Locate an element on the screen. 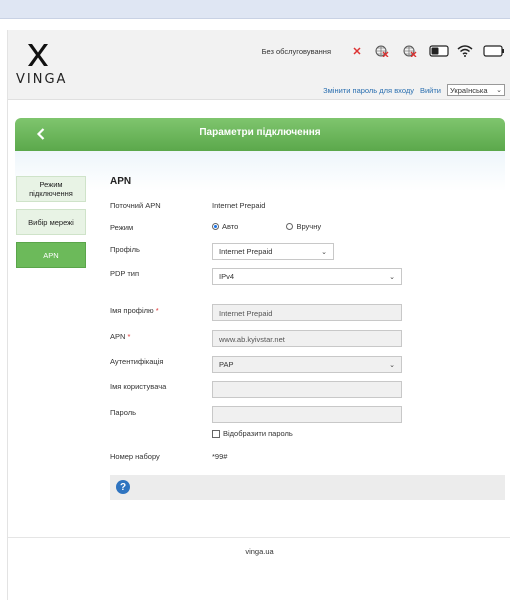  footer-text: vinga.ua is located at coordinates (259, 551).